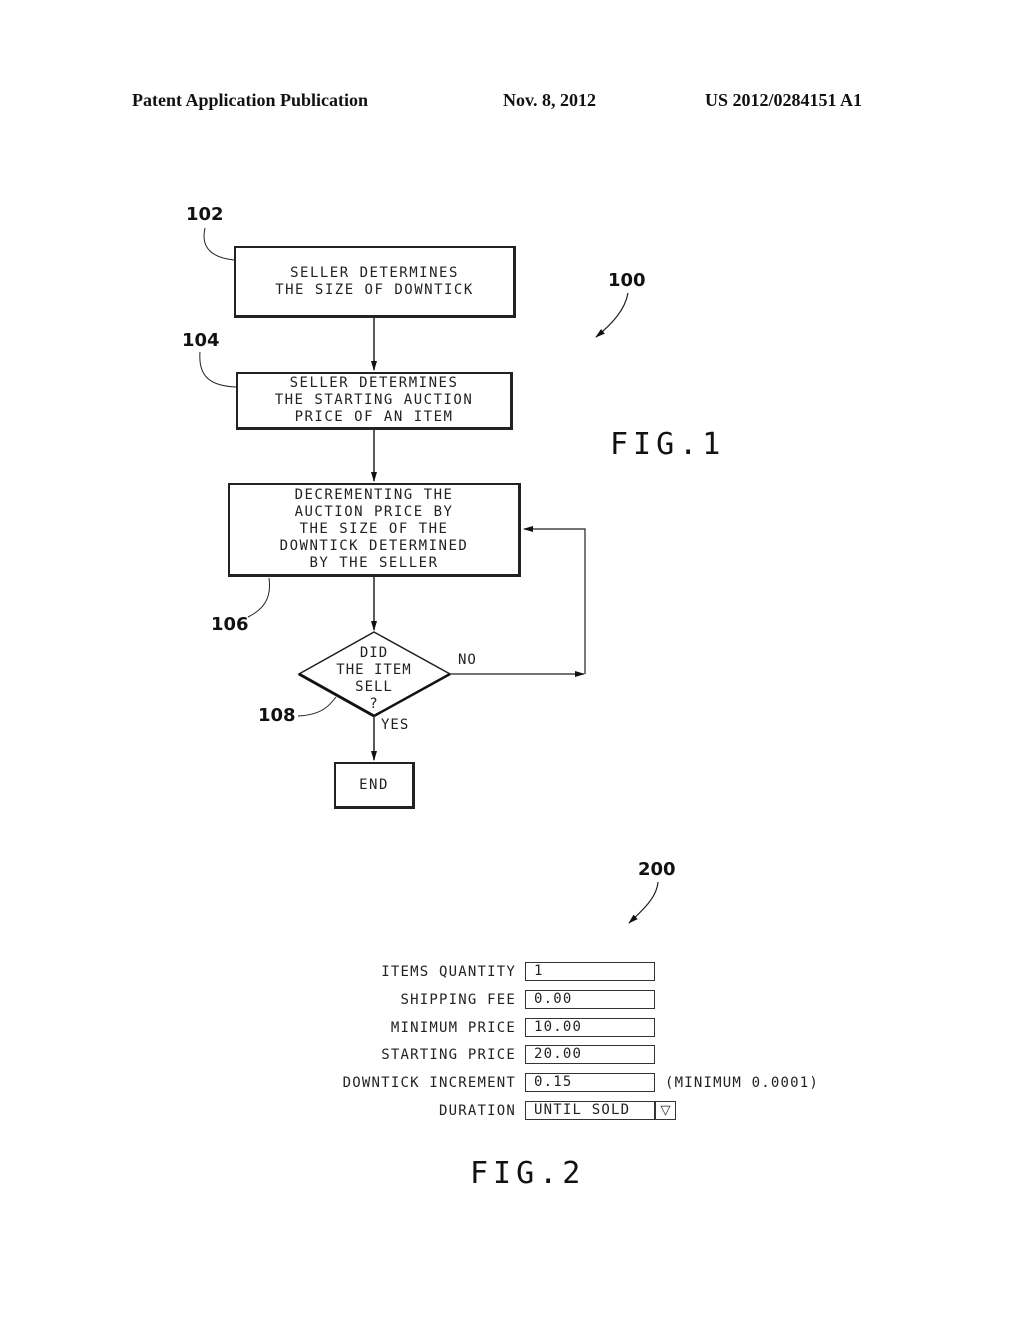 The height and width of the screenshot is (1320, 1024). What do you see at coordinates (590, 1054) in the screenshot?
I see `starting-price-input: 20.00` at bounding box center [590, 1054].